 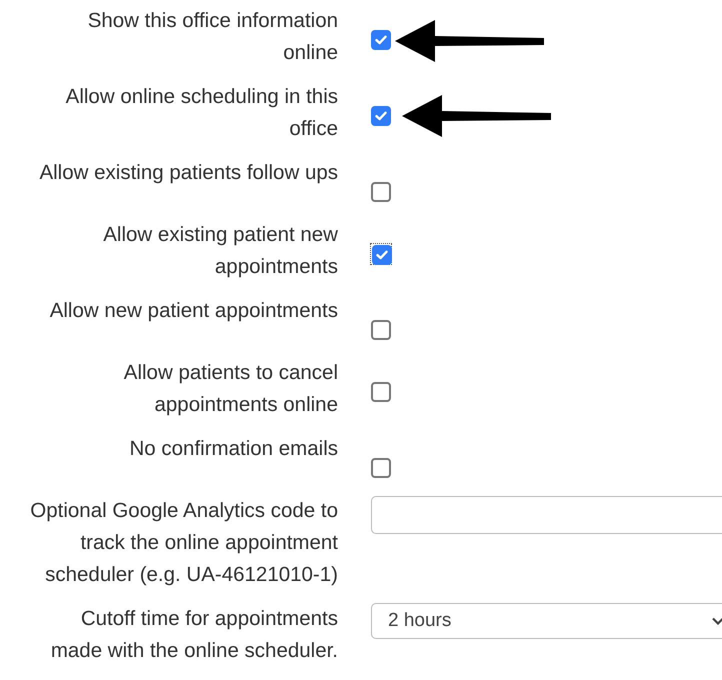 I want to click on setting-label: Allow existing patient new appointments, so click(x=220, y=251).